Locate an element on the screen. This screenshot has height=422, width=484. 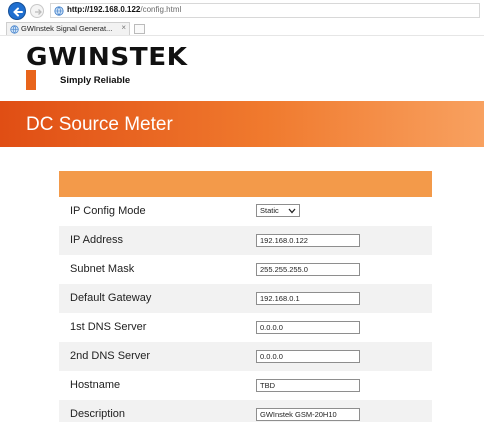
url-host: http://192.168.0.122 is located at coordinates (104, 9).